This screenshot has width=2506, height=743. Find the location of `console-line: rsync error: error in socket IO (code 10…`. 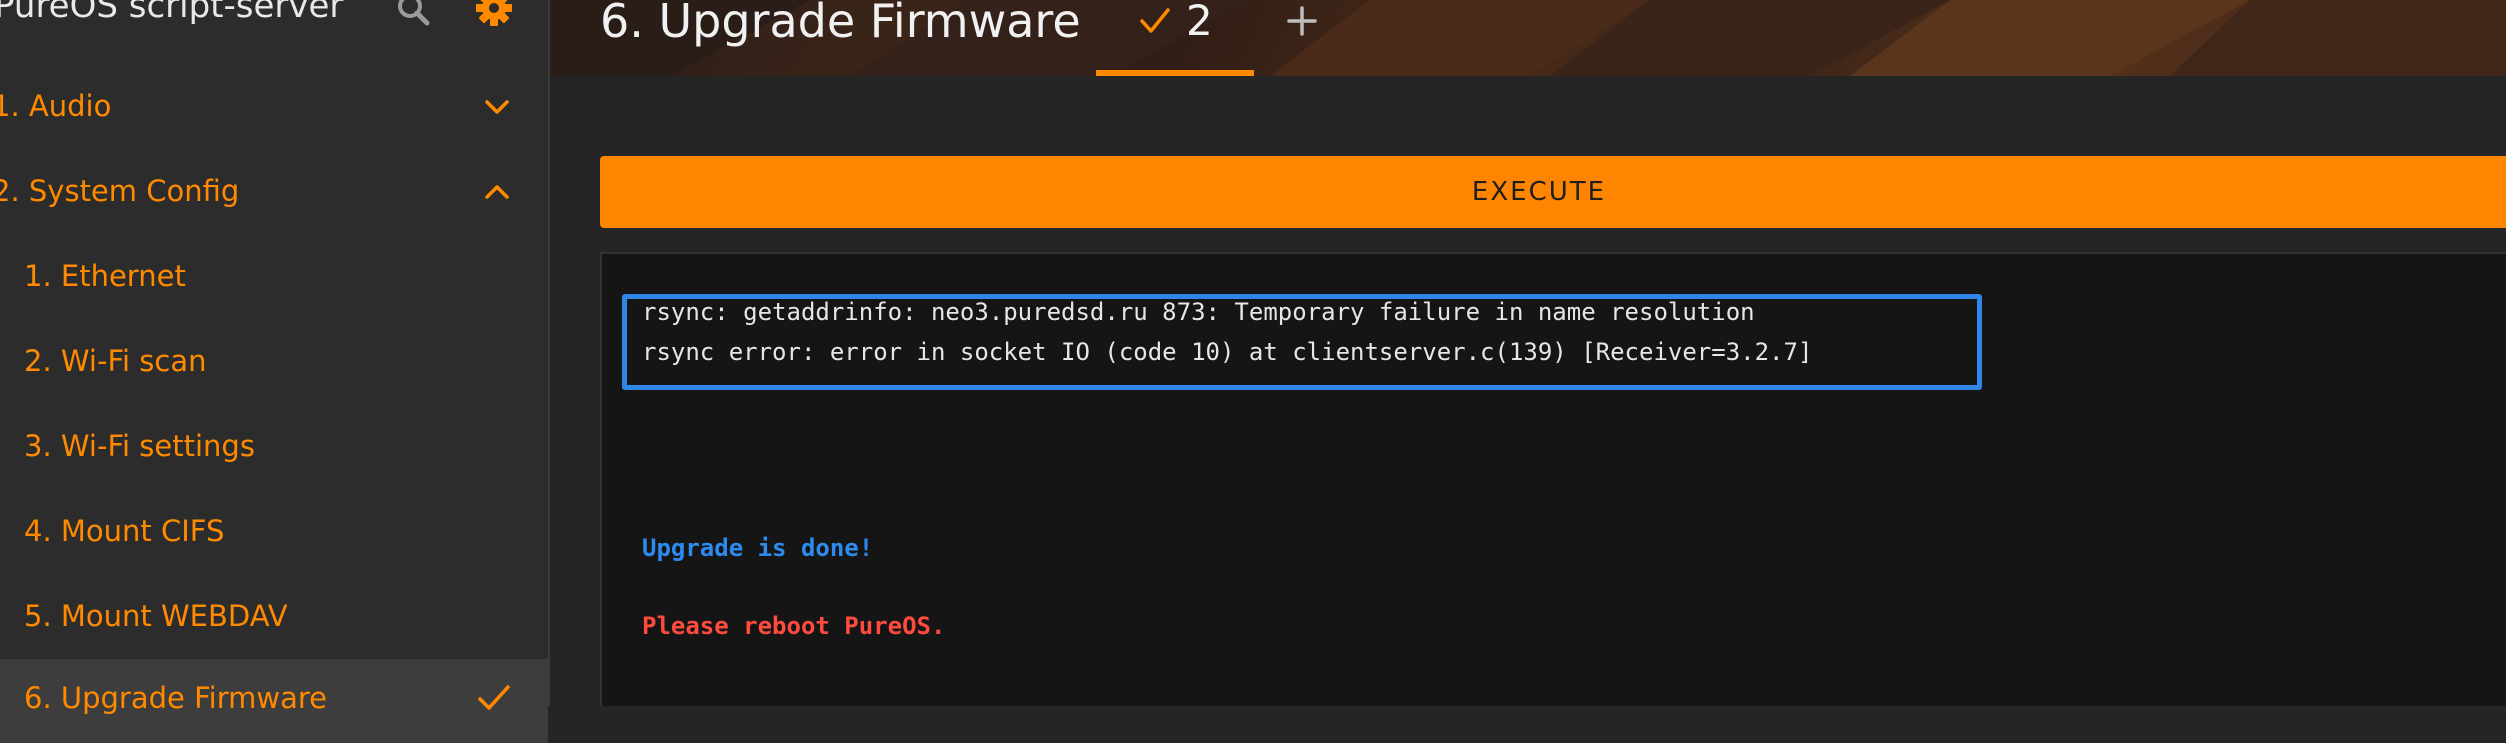

console-line: rsync error: error in socket IO (code 10… is located at coordinates (1227, 352).